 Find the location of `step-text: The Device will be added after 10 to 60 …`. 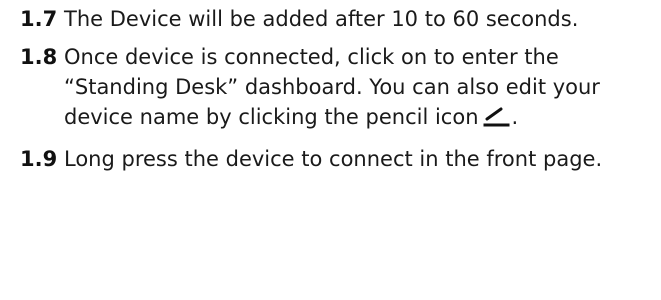

step-text: The Device will be added after 10 to 60 … is located at coordinates (321, 19).